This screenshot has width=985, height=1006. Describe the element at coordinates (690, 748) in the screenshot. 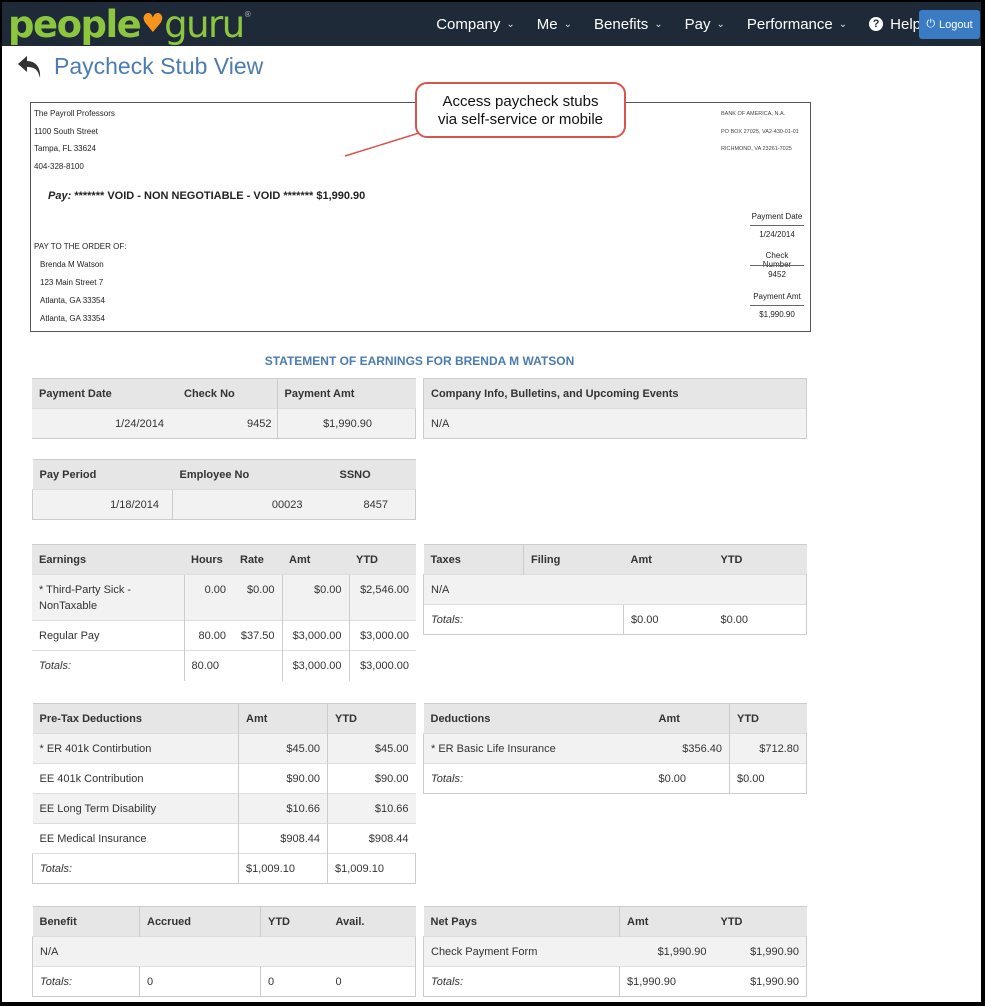

I see `cell: $356.40` at that location.